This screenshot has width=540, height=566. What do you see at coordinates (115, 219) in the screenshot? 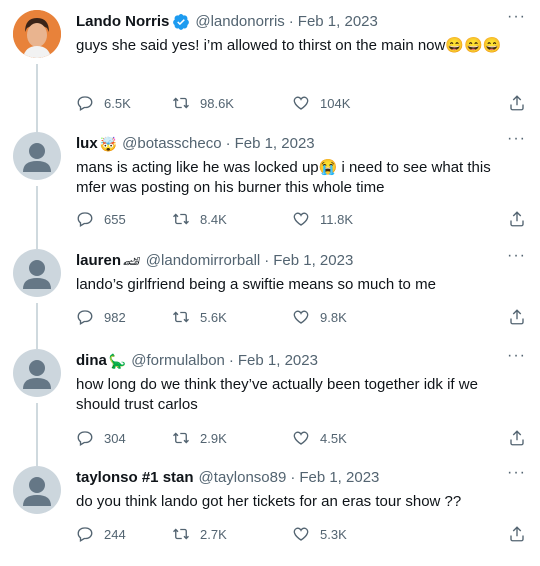
I see `reply-count: 655` at bounding box center [115, 219].